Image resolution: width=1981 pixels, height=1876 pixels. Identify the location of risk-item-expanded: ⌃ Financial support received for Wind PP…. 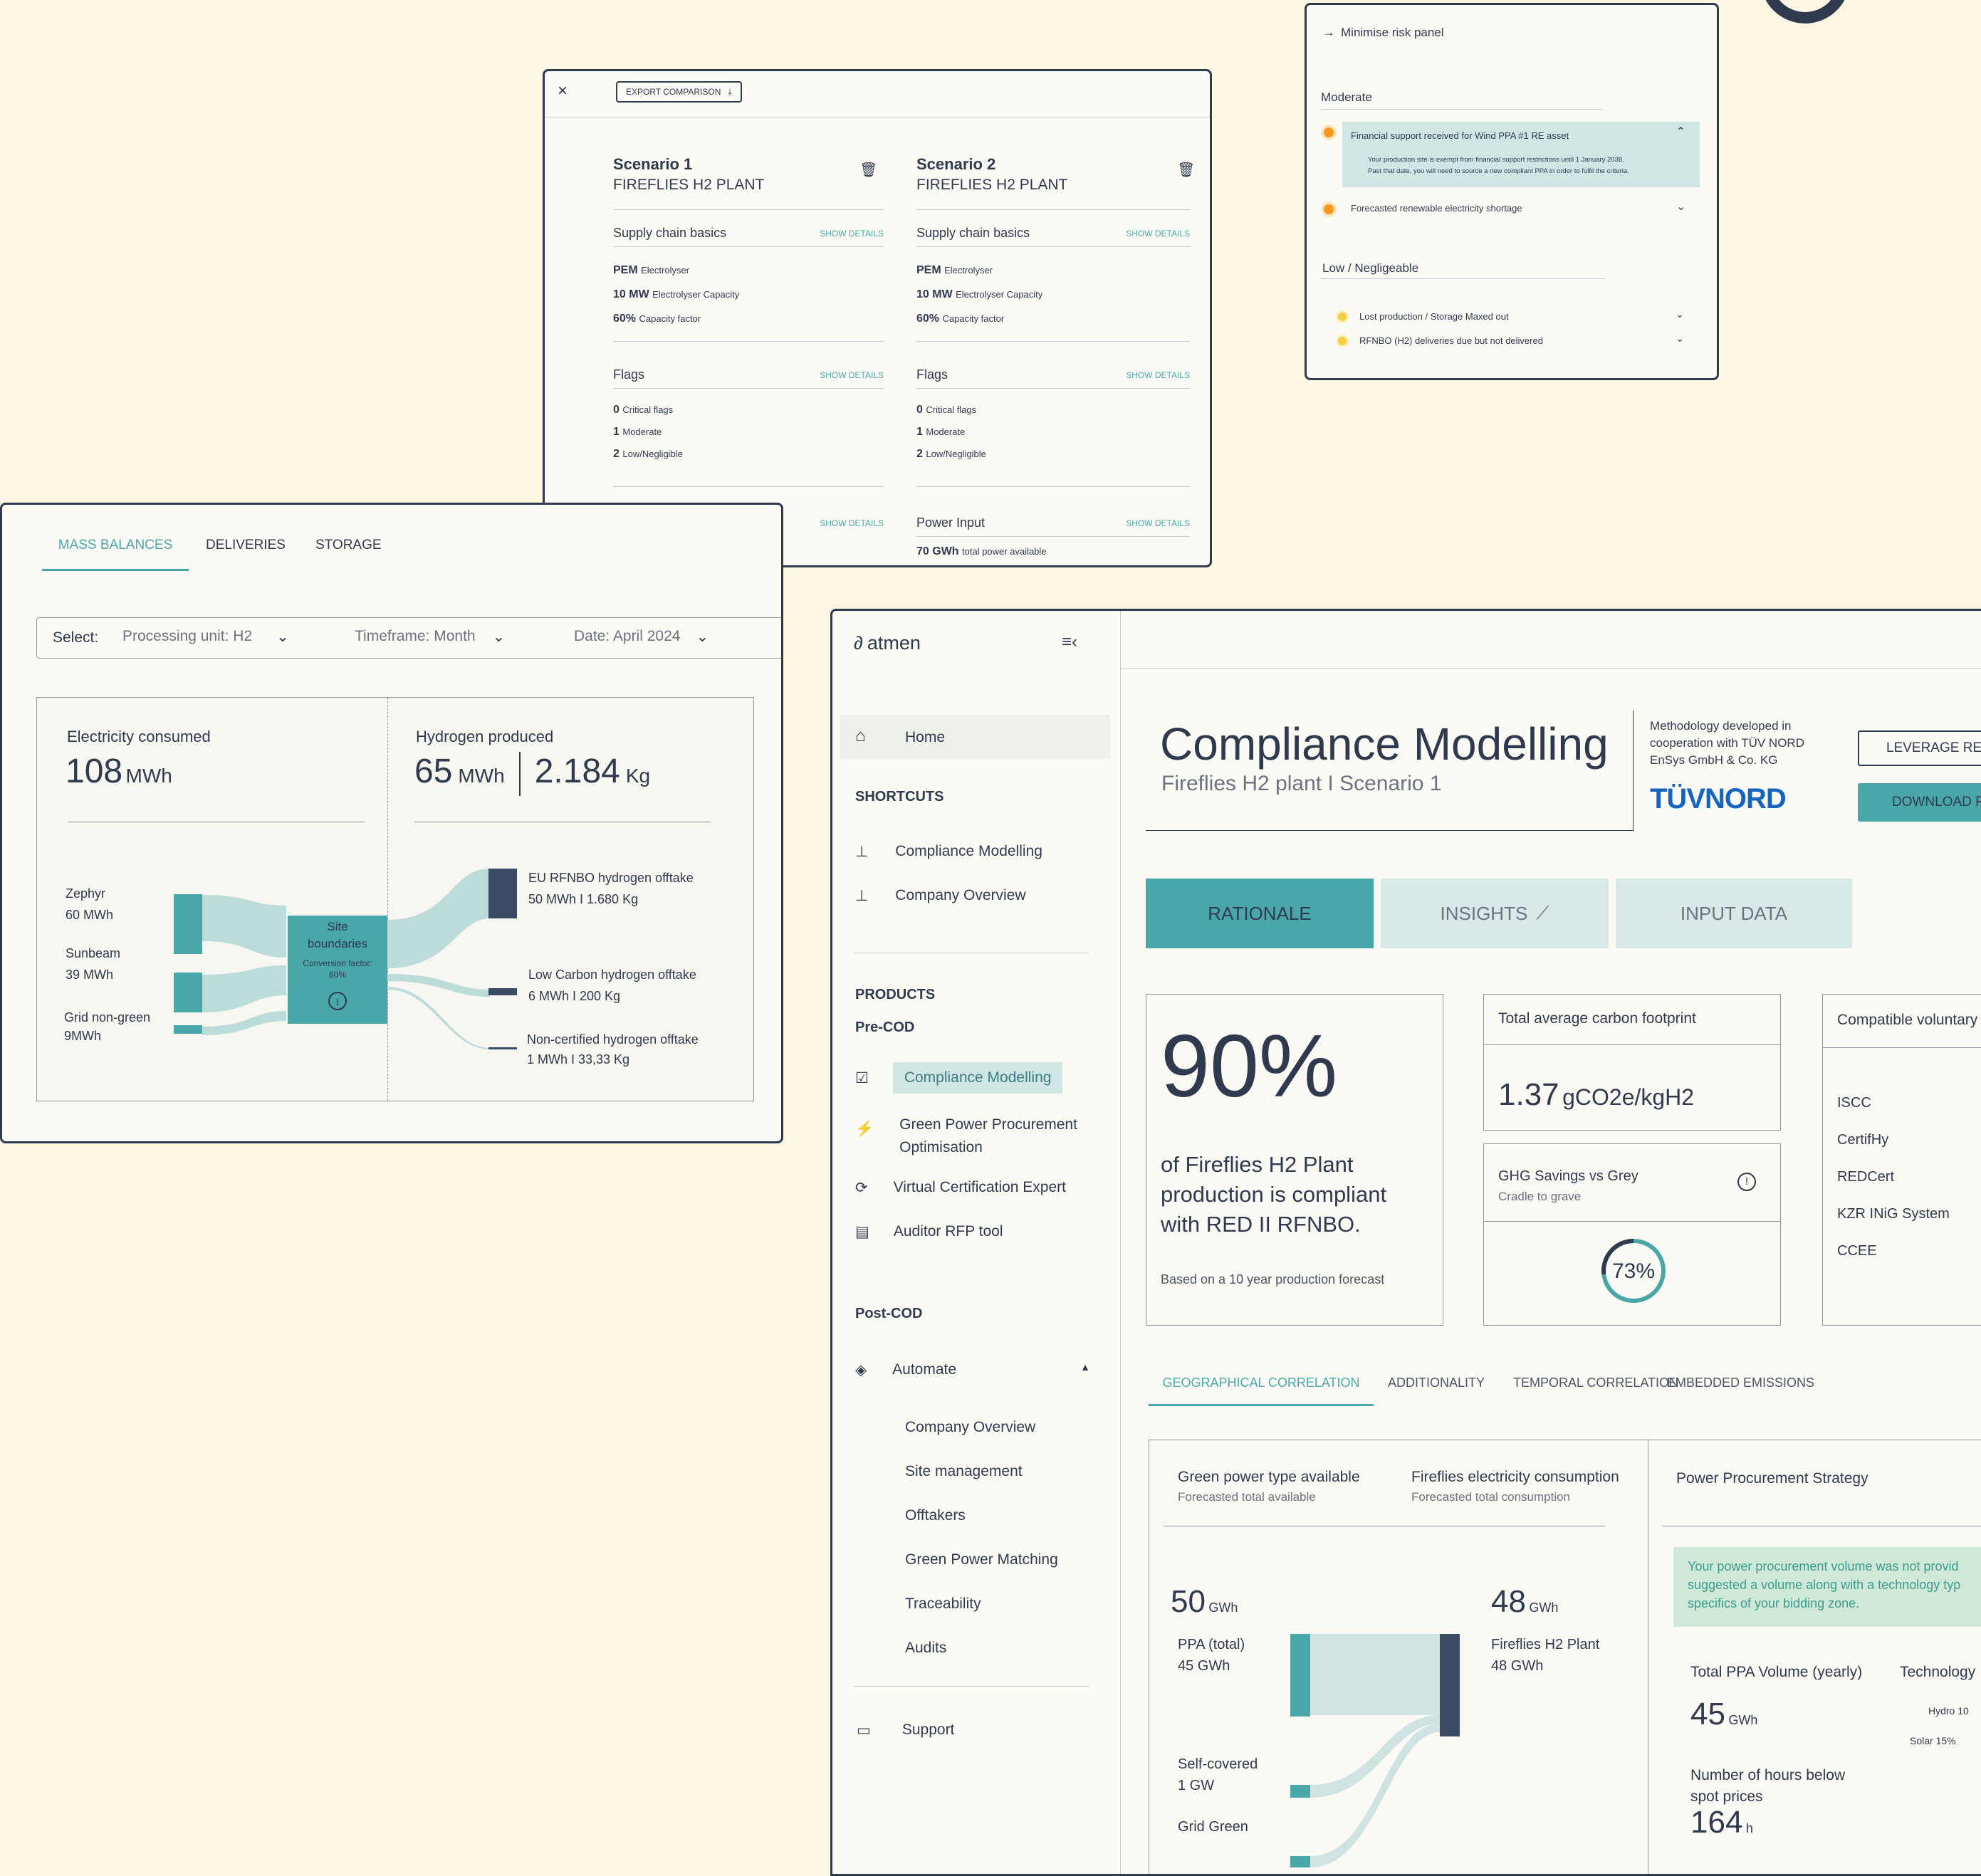
(1521, 154).